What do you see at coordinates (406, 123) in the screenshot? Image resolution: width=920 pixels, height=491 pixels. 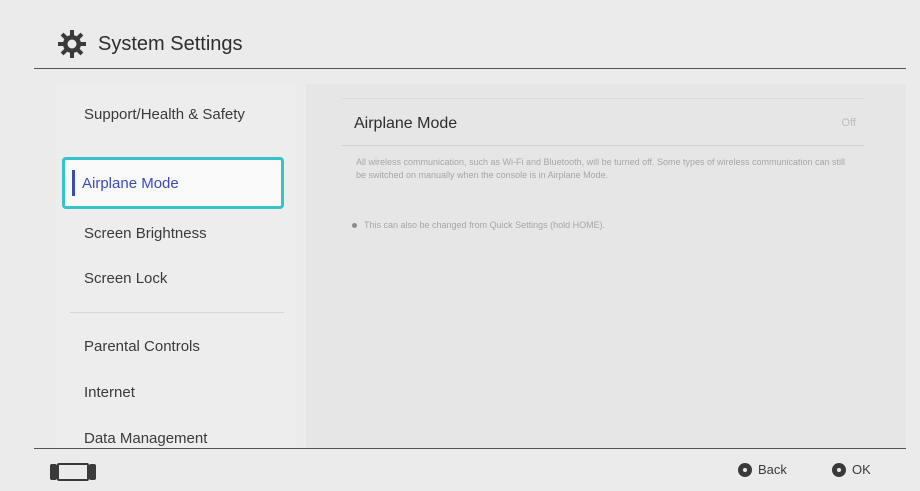 I see `setting-title: Airplane Mode` at bounding box center [406, 123].